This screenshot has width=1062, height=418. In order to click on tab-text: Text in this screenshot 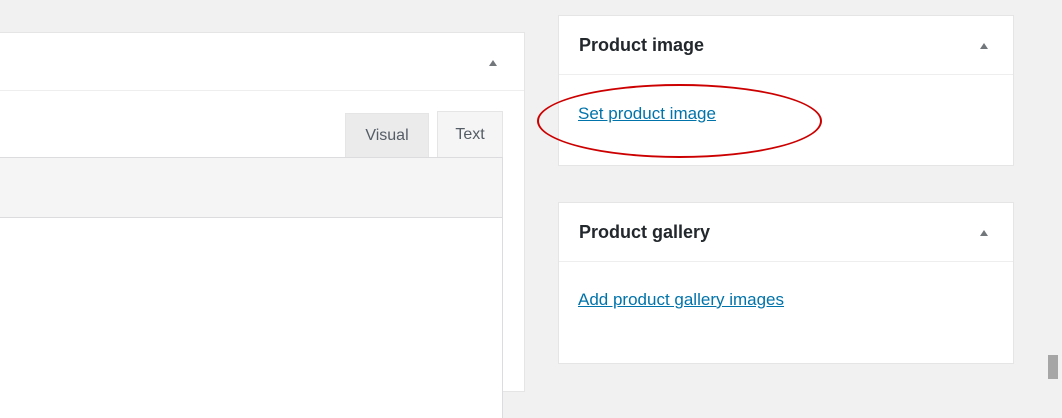, I will do `click(470, 134)`.